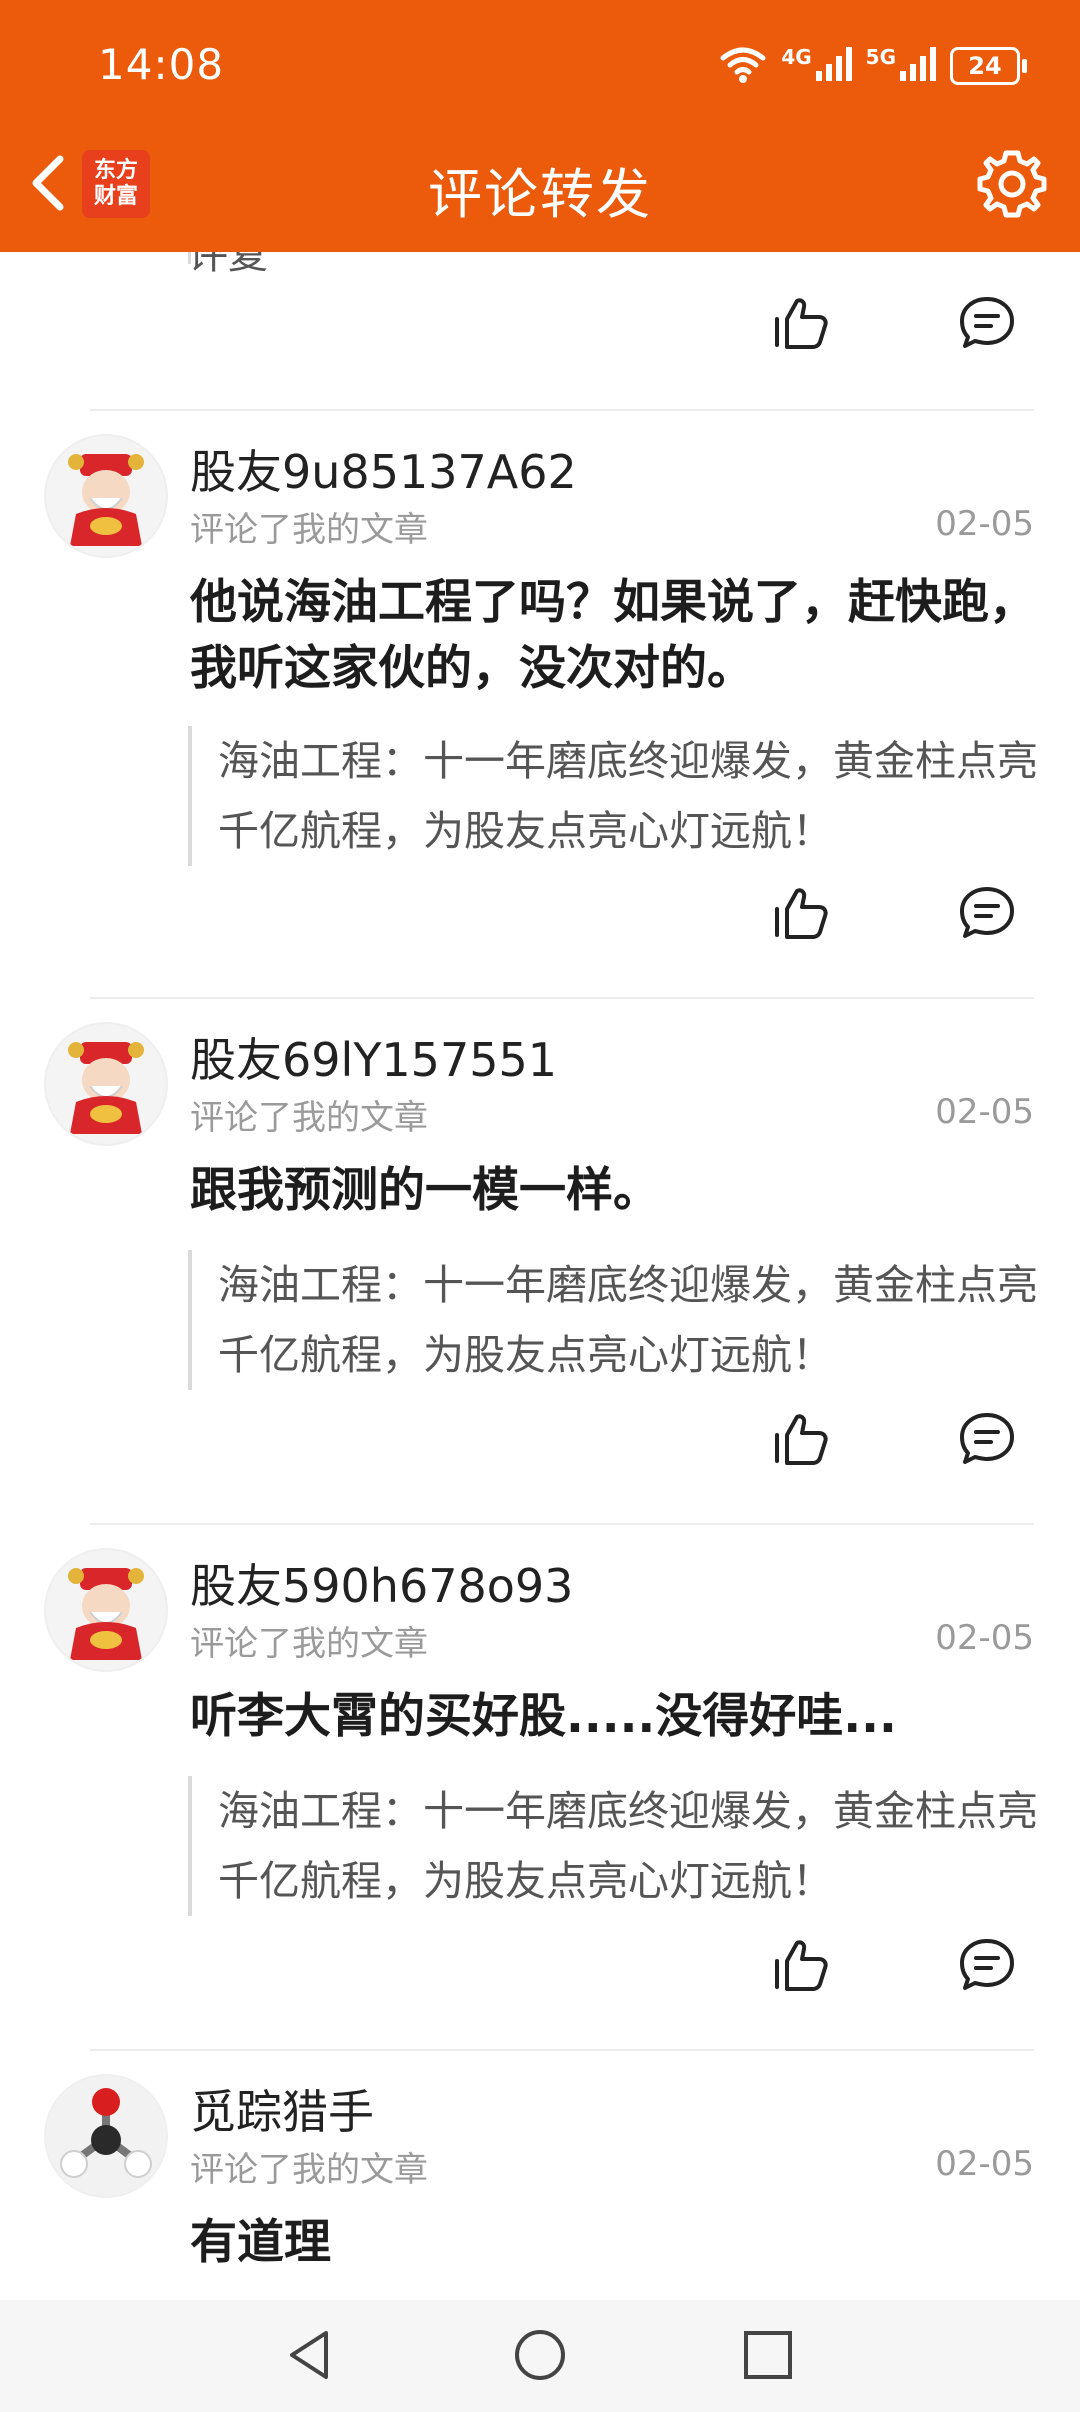  I want to click on status-icons: 4G 5G 24, so click(873, 66).